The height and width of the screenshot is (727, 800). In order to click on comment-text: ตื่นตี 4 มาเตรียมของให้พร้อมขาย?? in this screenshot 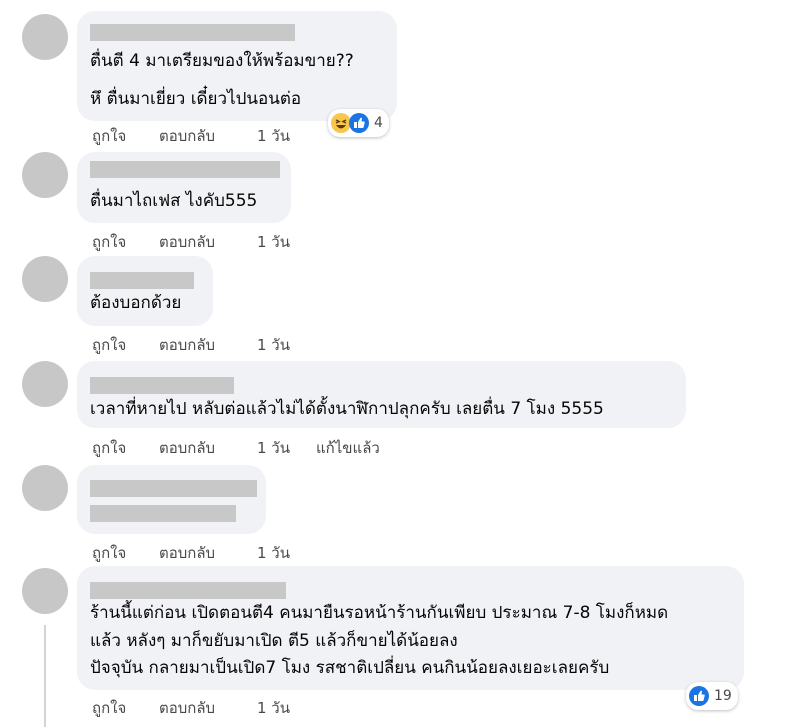, I will do `click(222, 61)`.